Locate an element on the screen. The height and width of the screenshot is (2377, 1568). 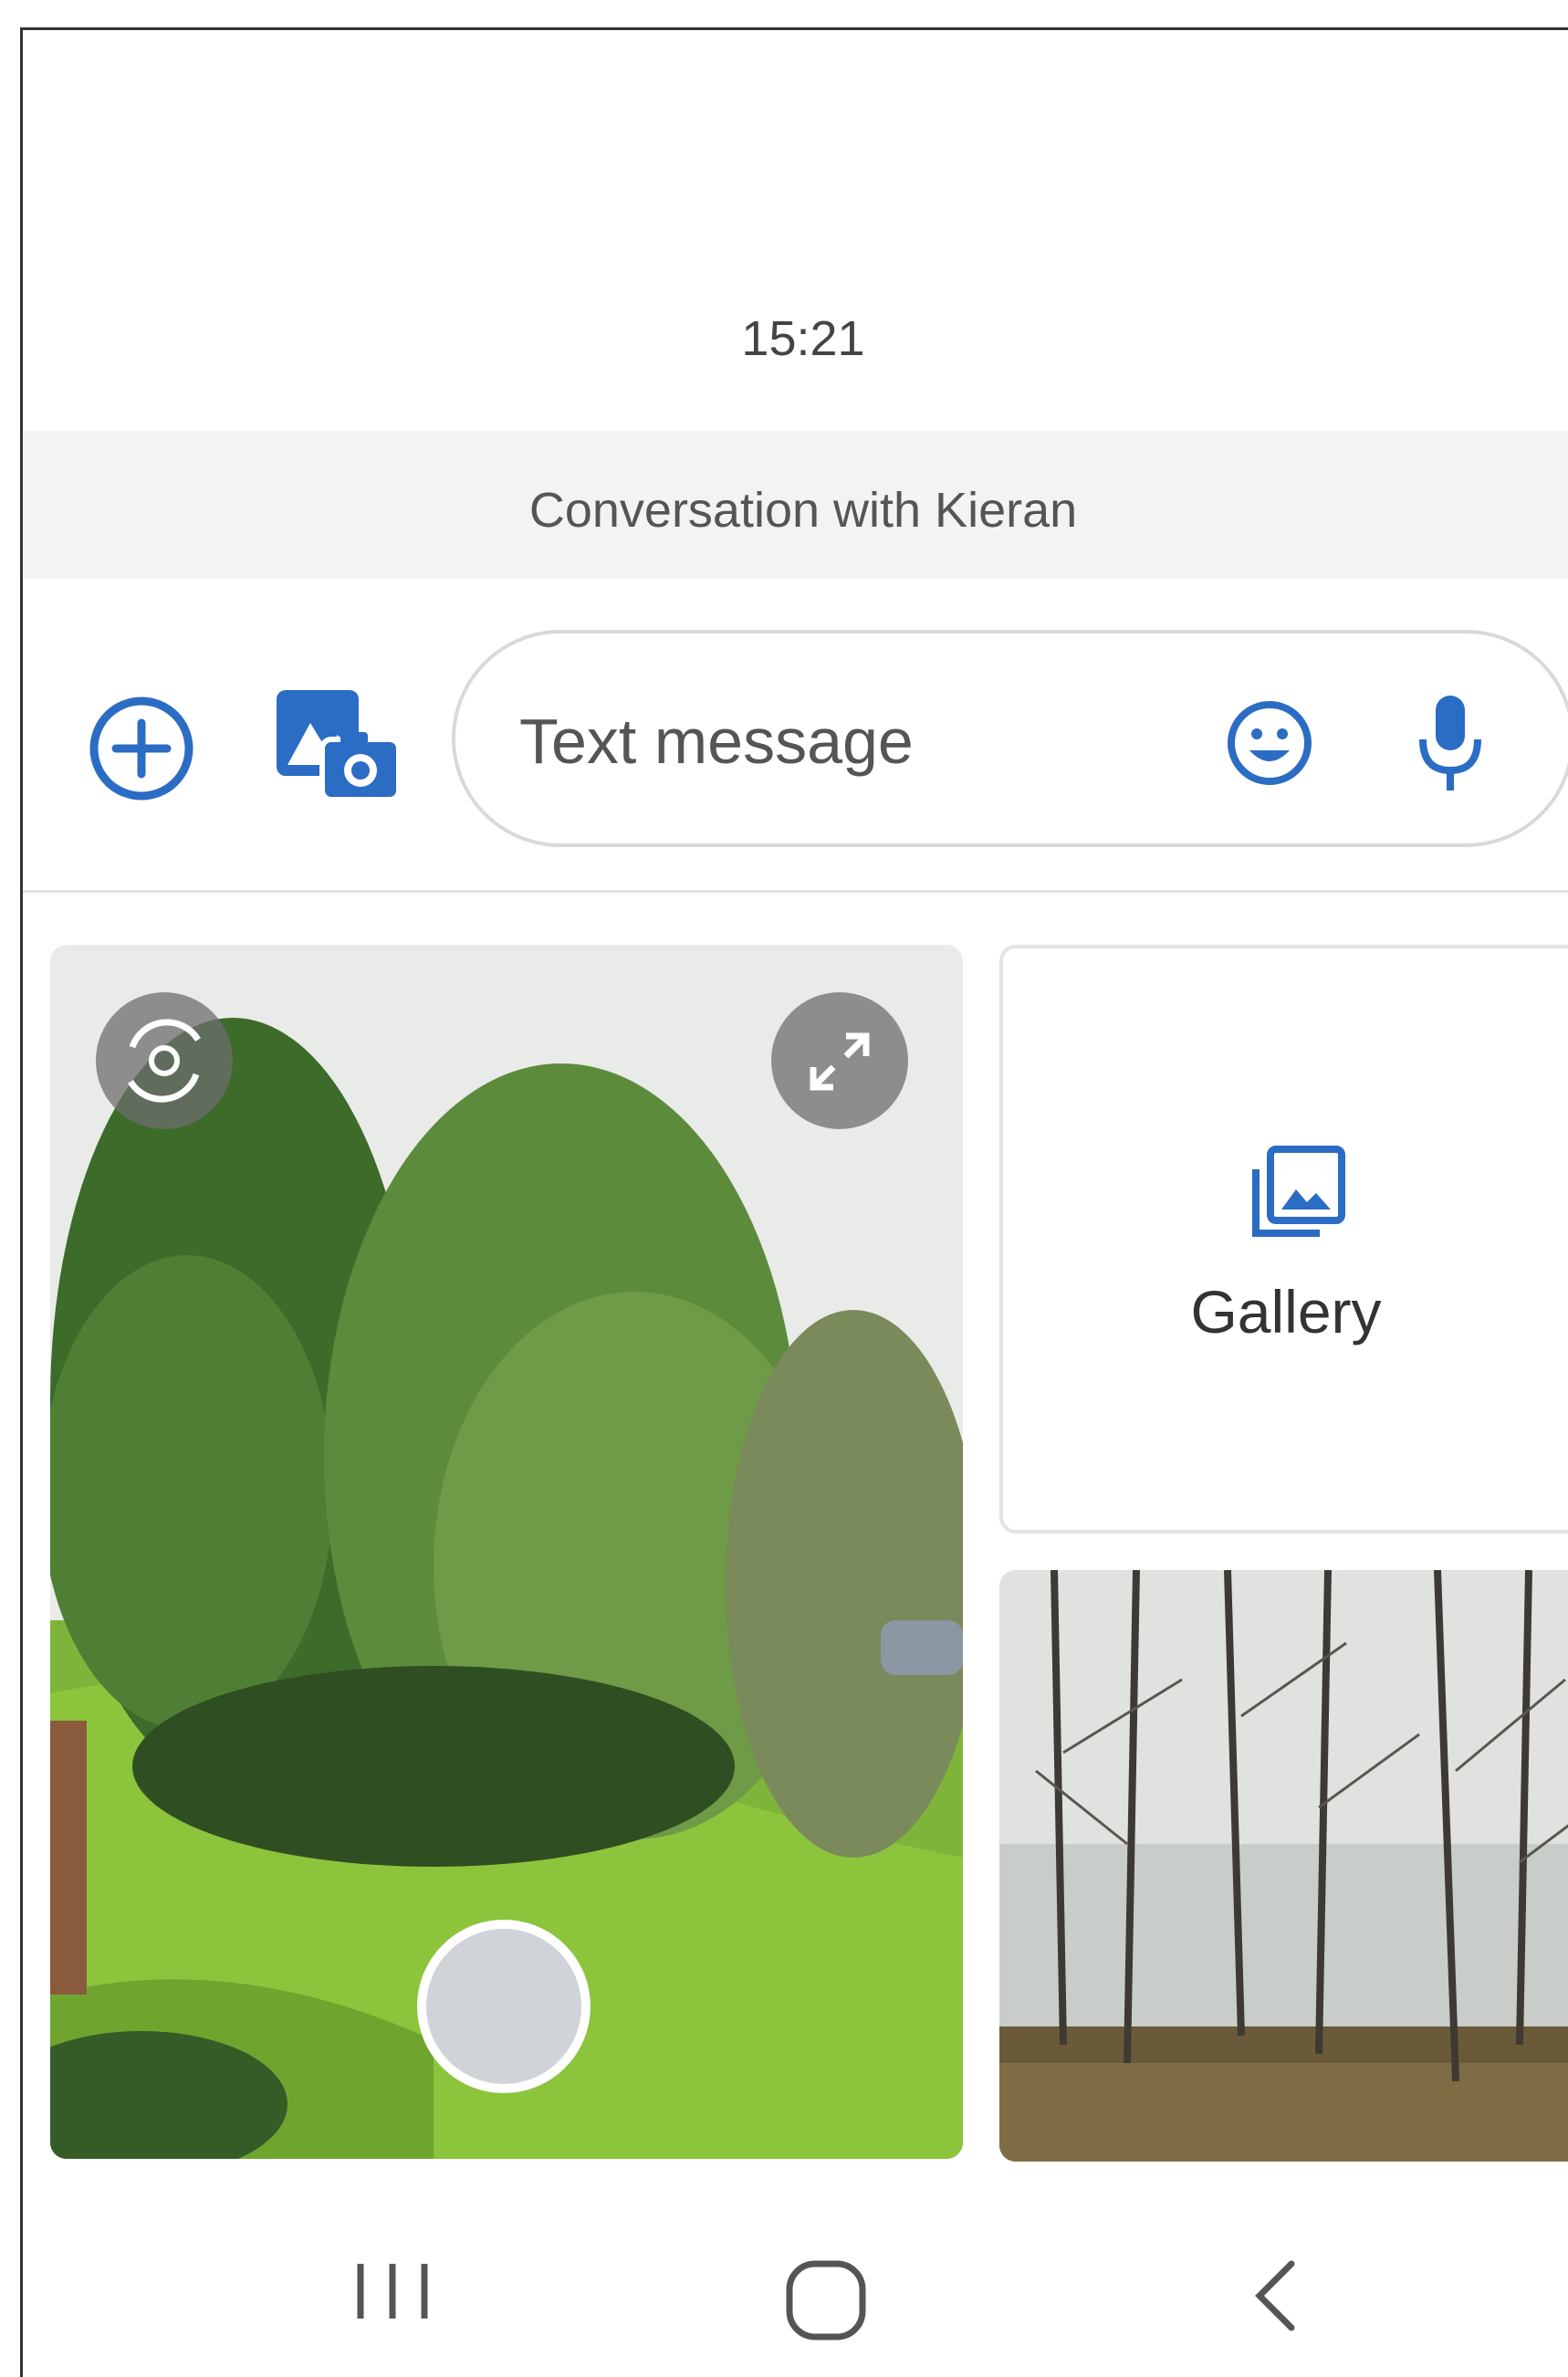
message-timestamp: 15:21 is located at coordinates (803, 338).